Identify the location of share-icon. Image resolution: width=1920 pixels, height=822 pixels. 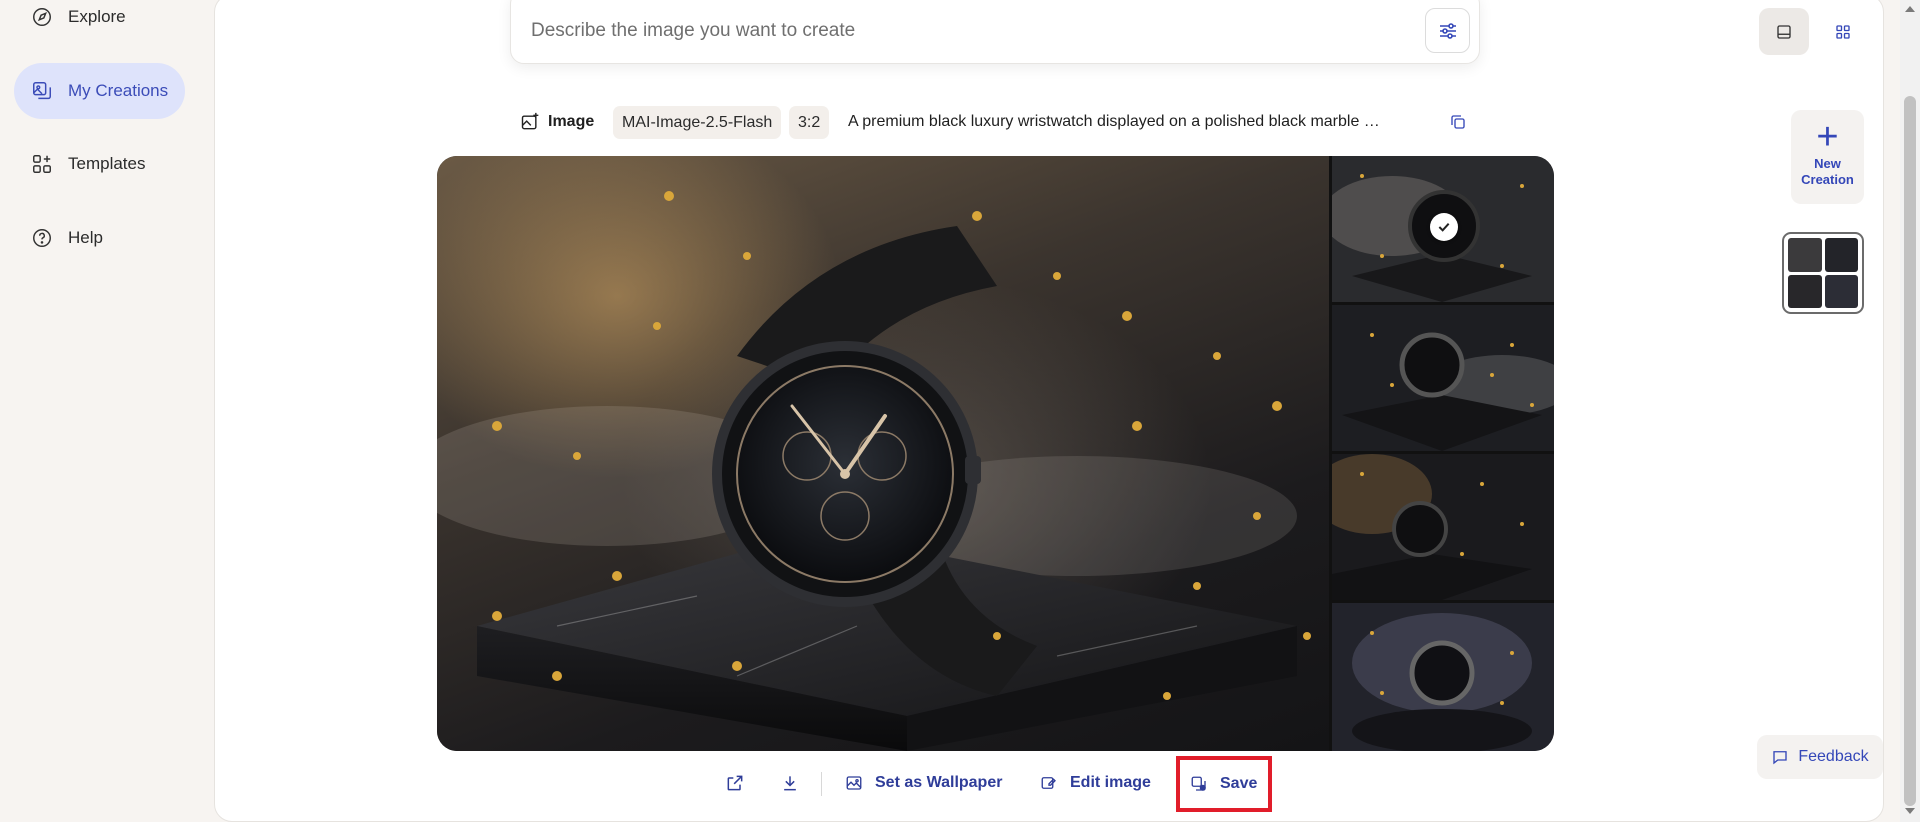
(735, 783).